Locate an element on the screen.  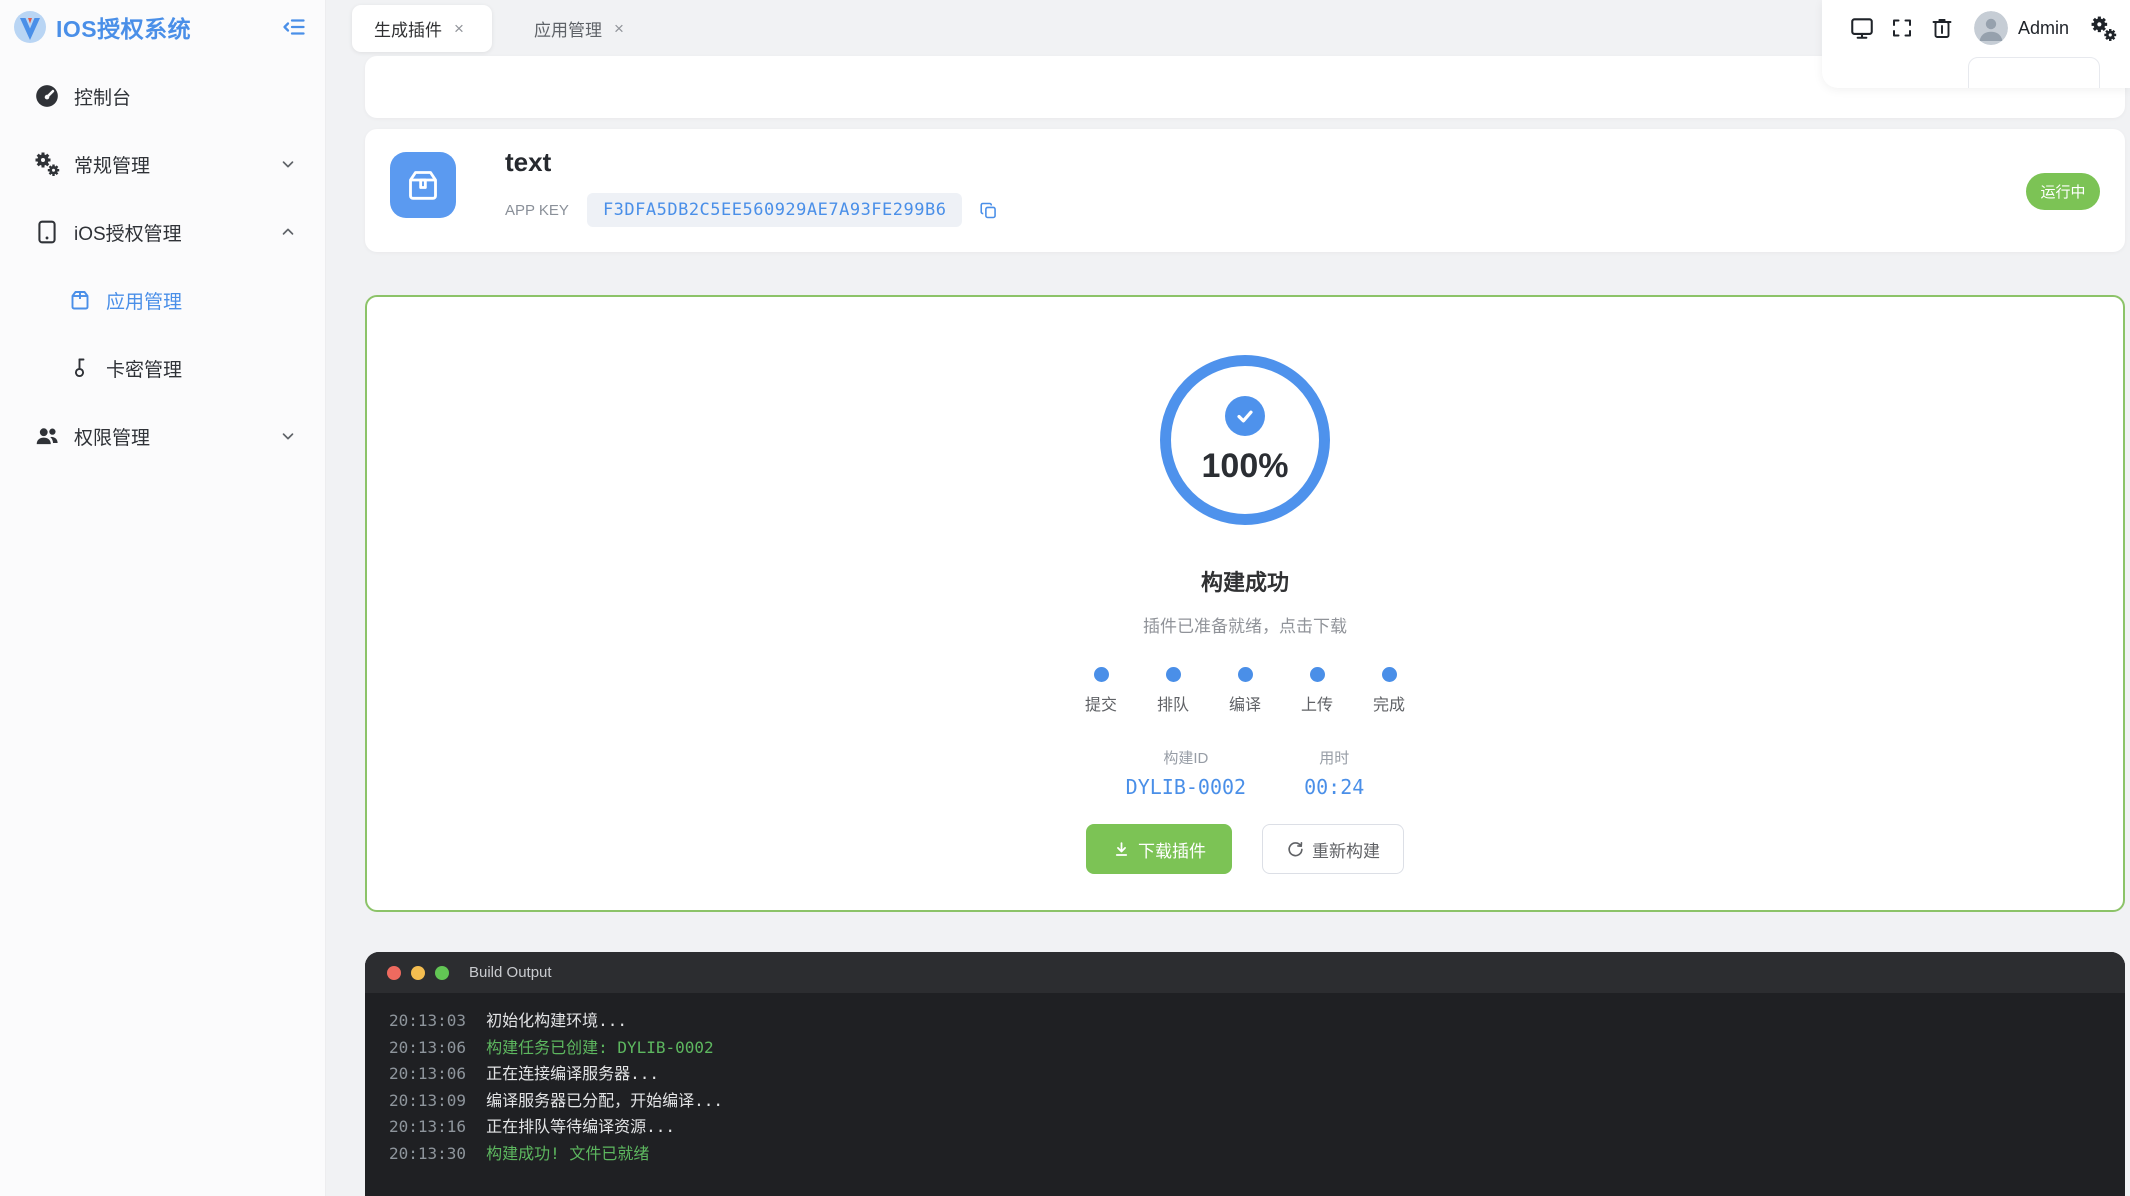
app-package-icon is located at coordinates (423, 185).